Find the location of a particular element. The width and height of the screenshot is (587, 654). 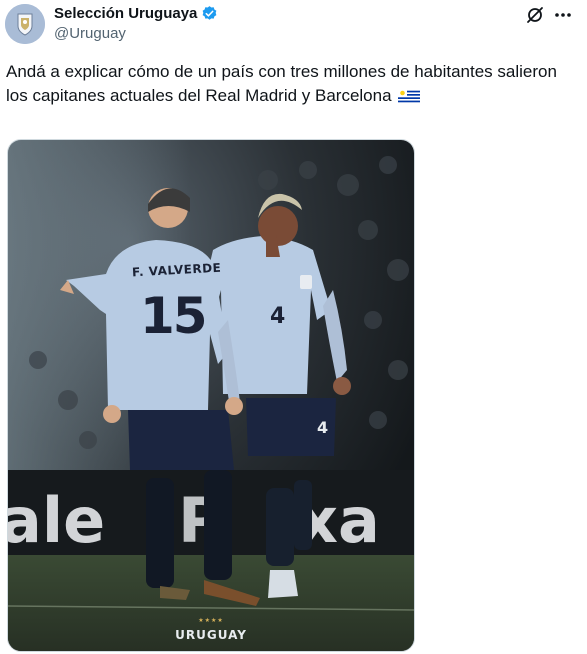

avatar is located at coordinates (25, 24).